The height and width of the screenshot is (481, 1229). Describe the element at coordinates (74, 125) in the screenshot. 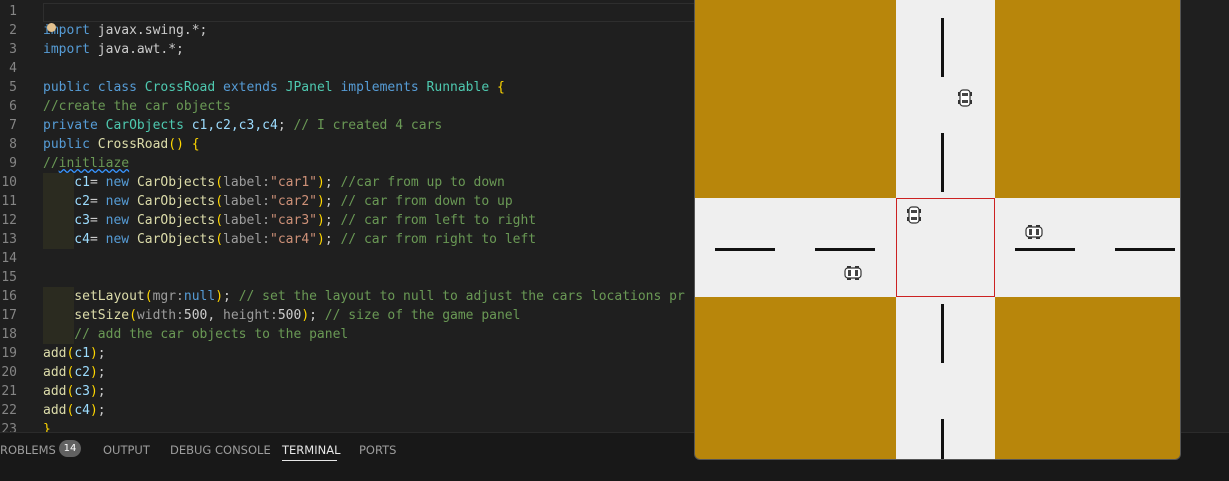

I see `code-token: private` at that location.